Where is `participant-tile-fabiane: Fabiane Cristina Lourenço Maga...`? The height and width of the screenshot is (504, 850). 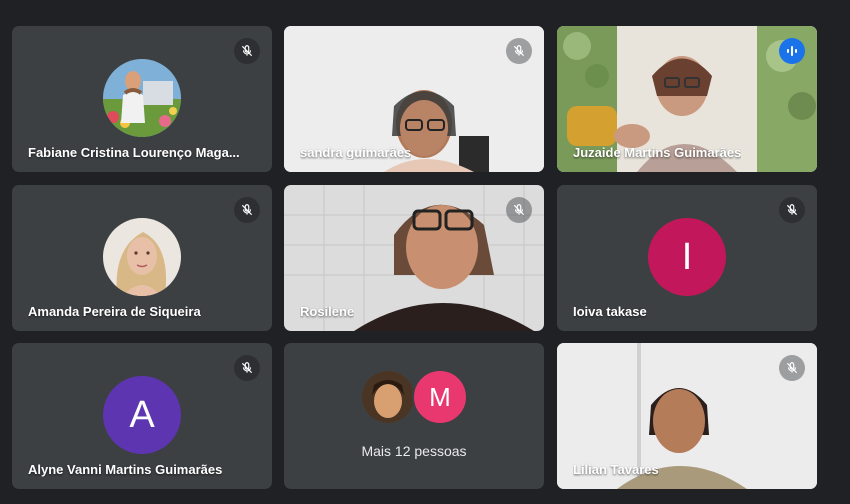 participant-tile-fabiane: Fabiane Cristina Lourenço Maga... is located at coordinates (142, 99).